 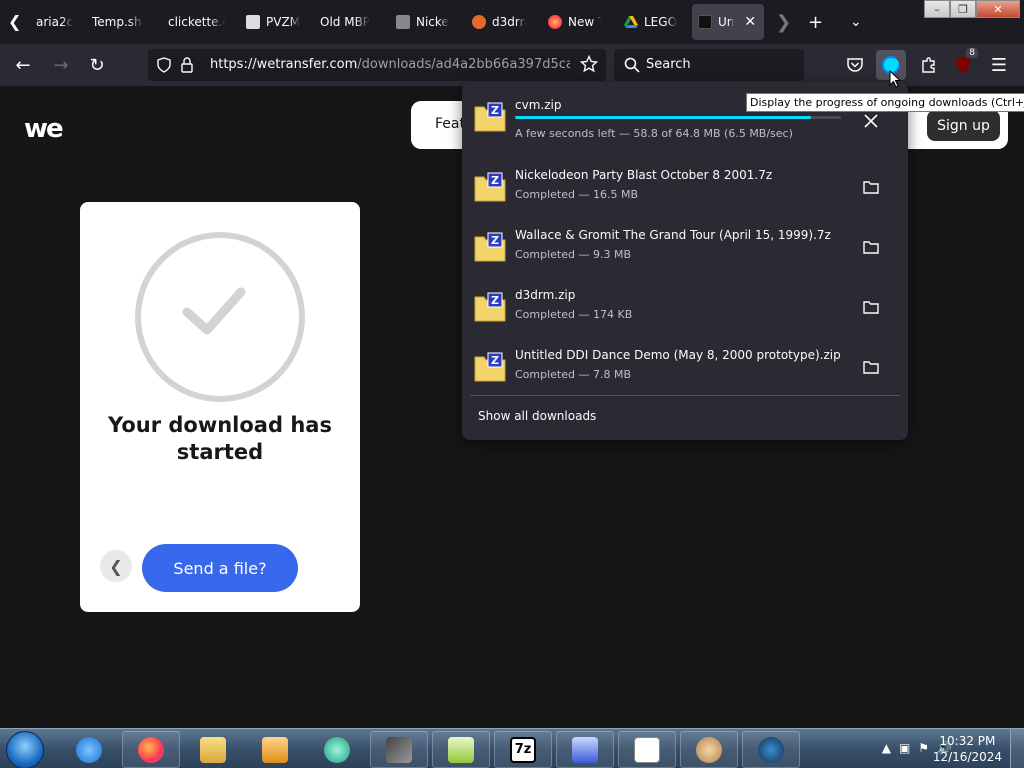 I want to click on tab-2: clickette.c, so click(x=197, y=22).